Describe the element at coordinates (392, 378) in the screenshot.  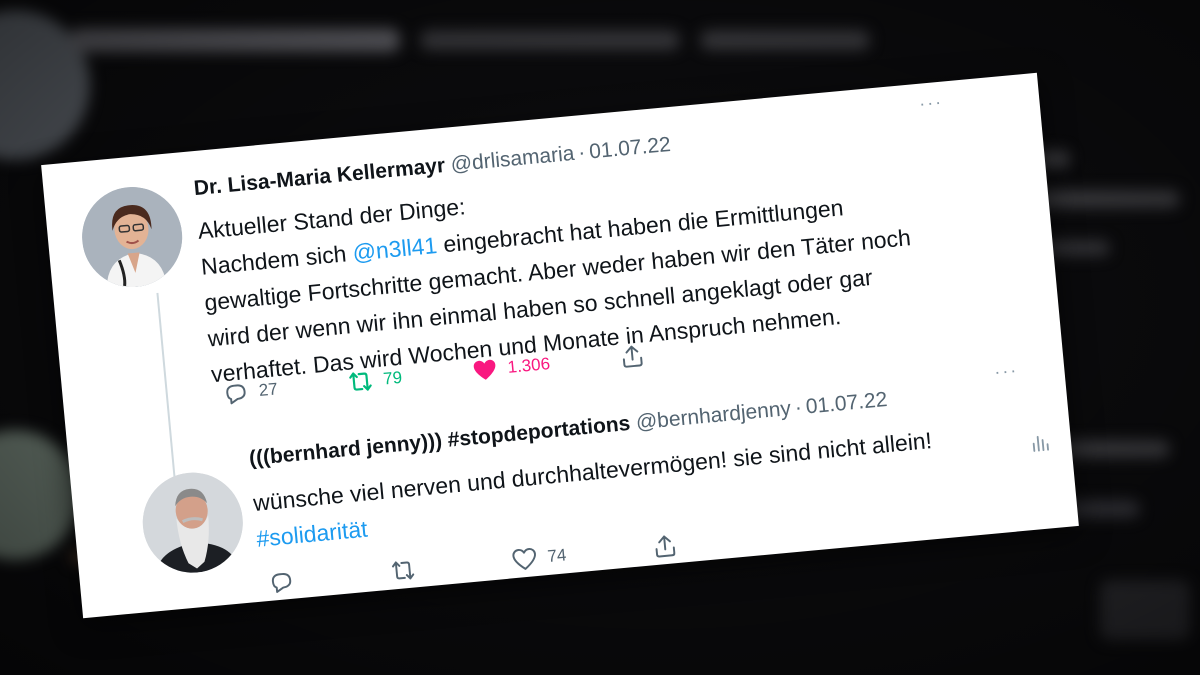
I see `retweet-count: 79` at that location.